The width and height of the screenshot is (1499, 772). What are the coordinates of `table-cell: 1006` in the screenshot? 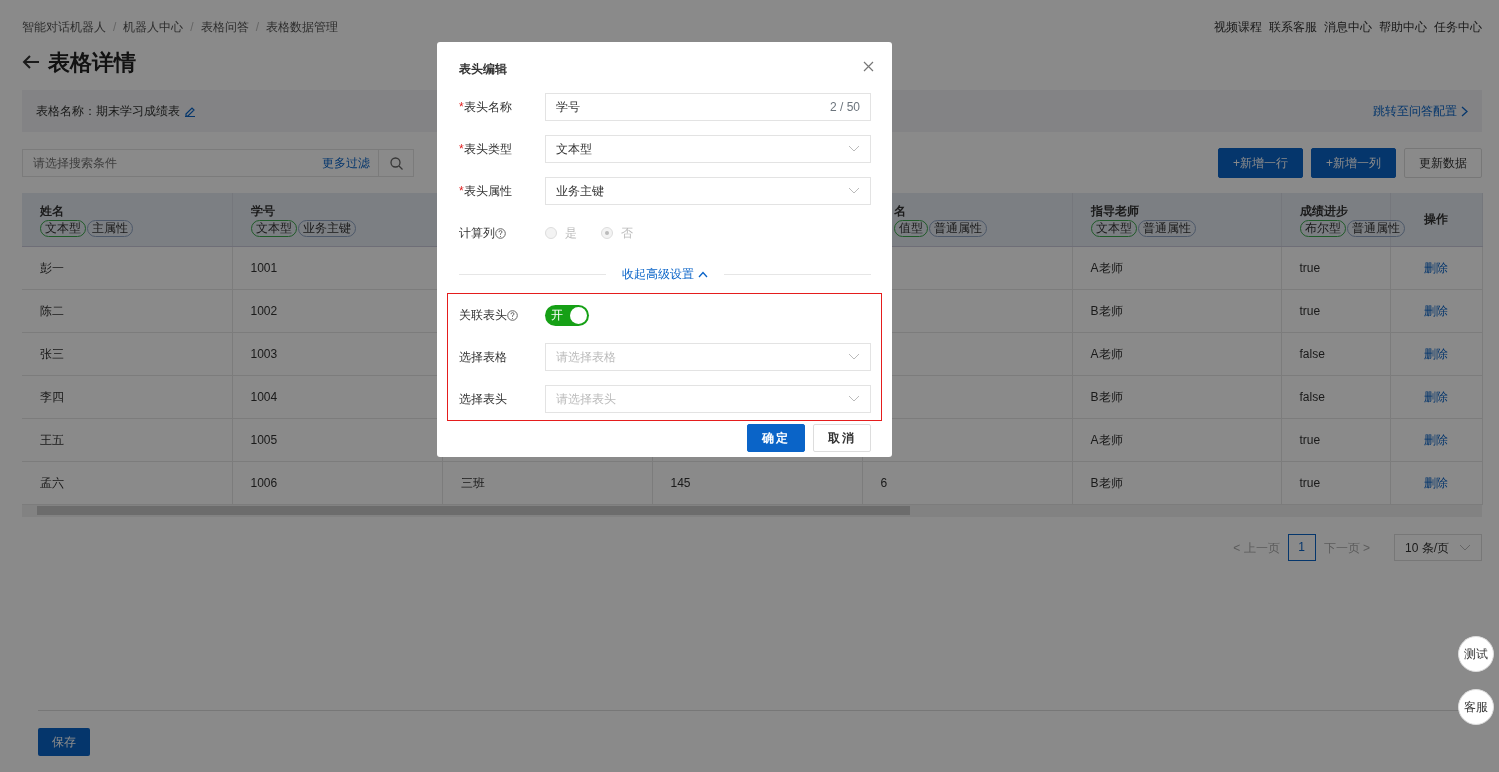 It's located at (264, 482).